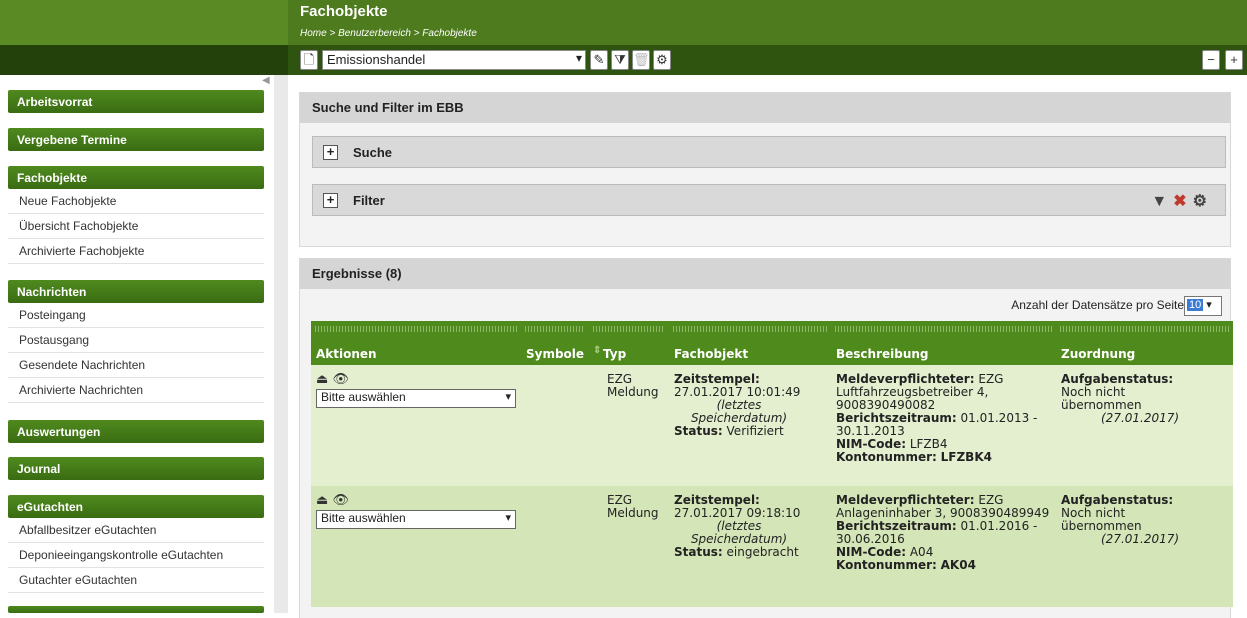 Image resolution: width=1247 pixels, height=618 pixels. Describe the element at coordinates (136, 177) in the screenshot. I see `sidebar-section-fachobjekte: Fachobjekte` at that location.